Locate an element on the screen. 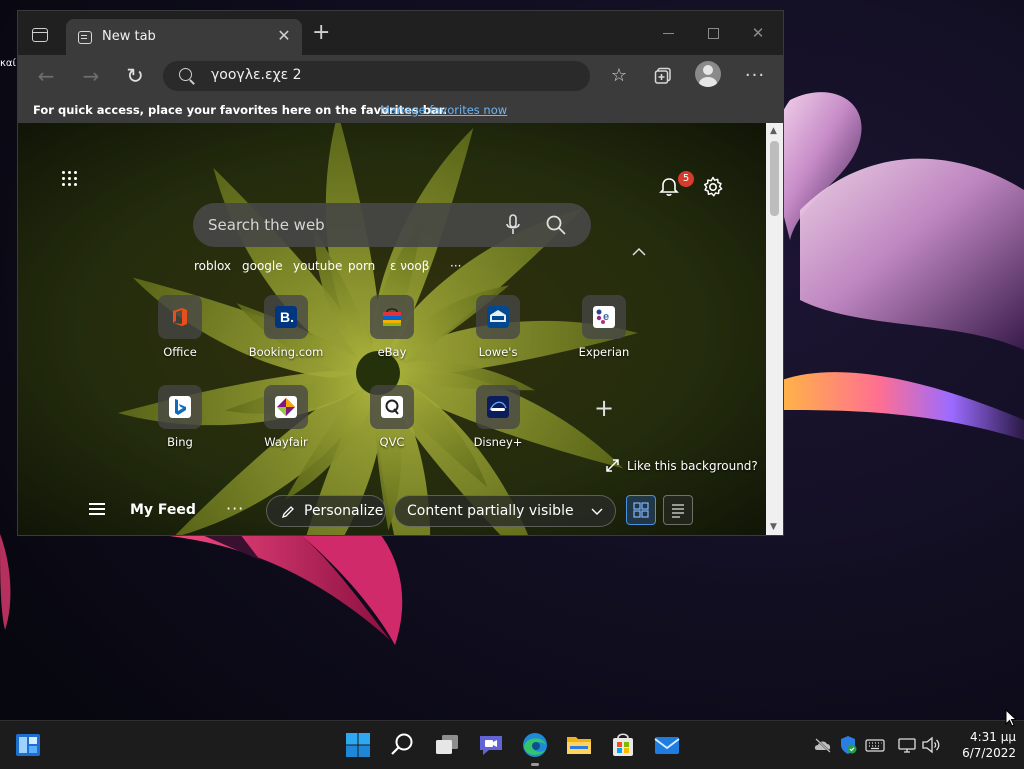 The height and width of the screenshot is (769, 1024). scroll-down-arrow-icon: ▼ is located at coordinates (773, 527).